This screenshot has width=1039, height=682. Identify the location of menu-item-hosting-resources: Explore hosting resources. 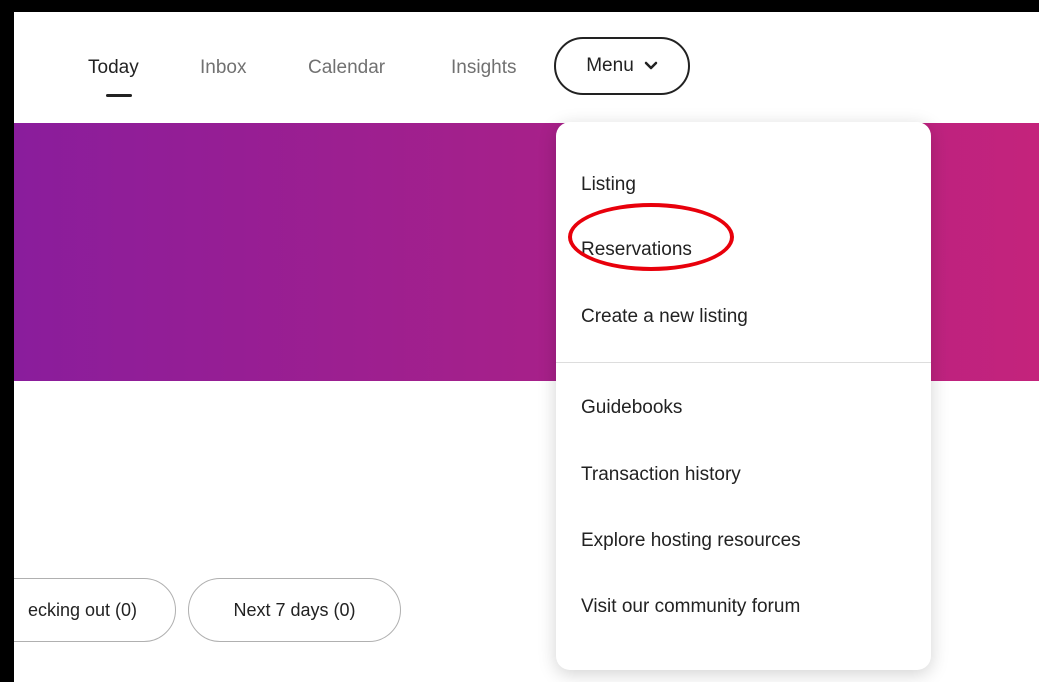
(691, 541).